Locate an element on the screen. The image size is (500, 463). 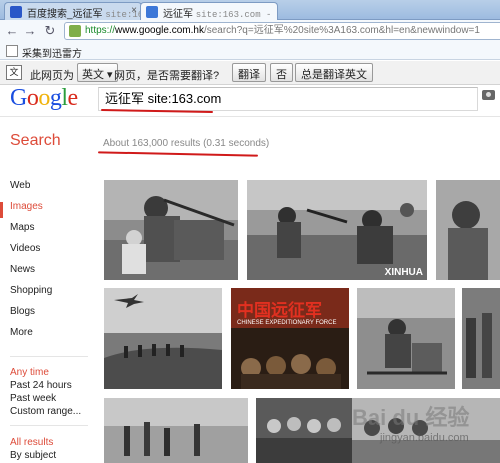
soldier-portrait-photo is located at coordinates (468, 230).